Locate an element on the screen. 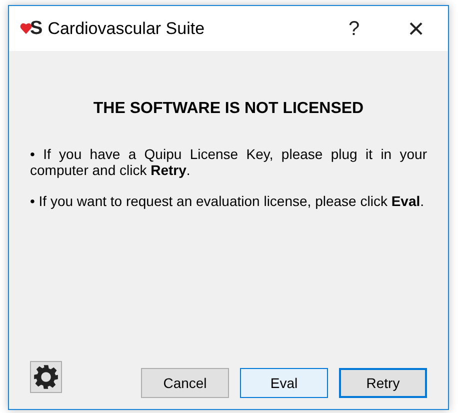 The image size is (460, 413). help-button: ? is located at coordinates (354, 29).